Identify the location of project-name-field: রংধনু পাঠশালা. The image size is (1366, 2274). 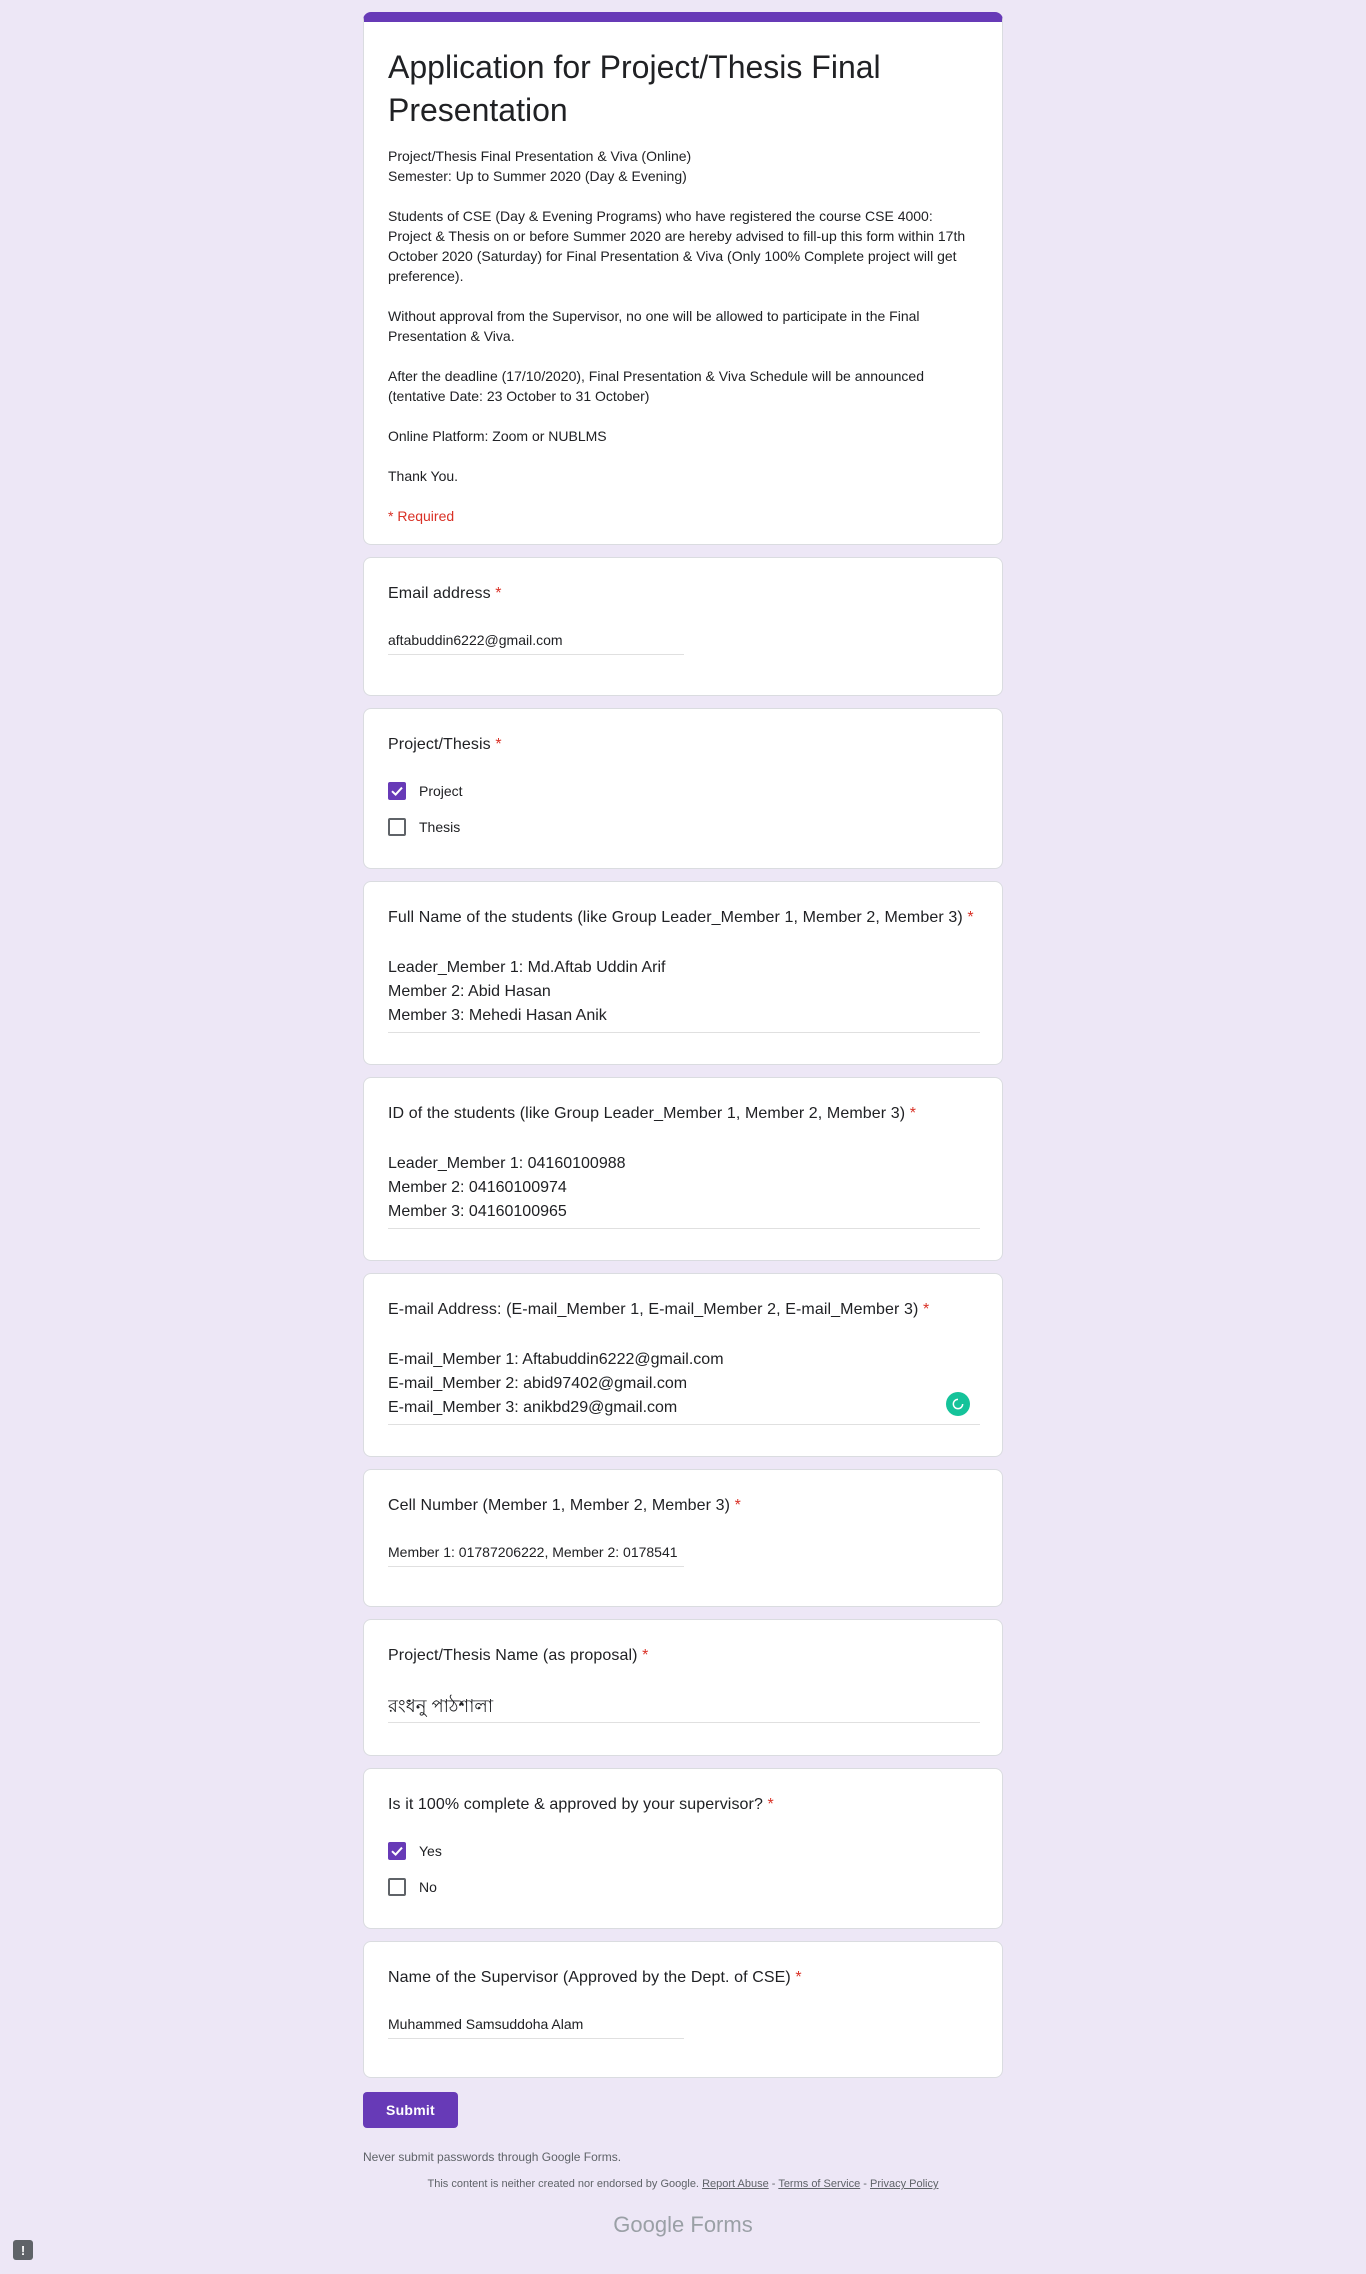
(684, 1708).